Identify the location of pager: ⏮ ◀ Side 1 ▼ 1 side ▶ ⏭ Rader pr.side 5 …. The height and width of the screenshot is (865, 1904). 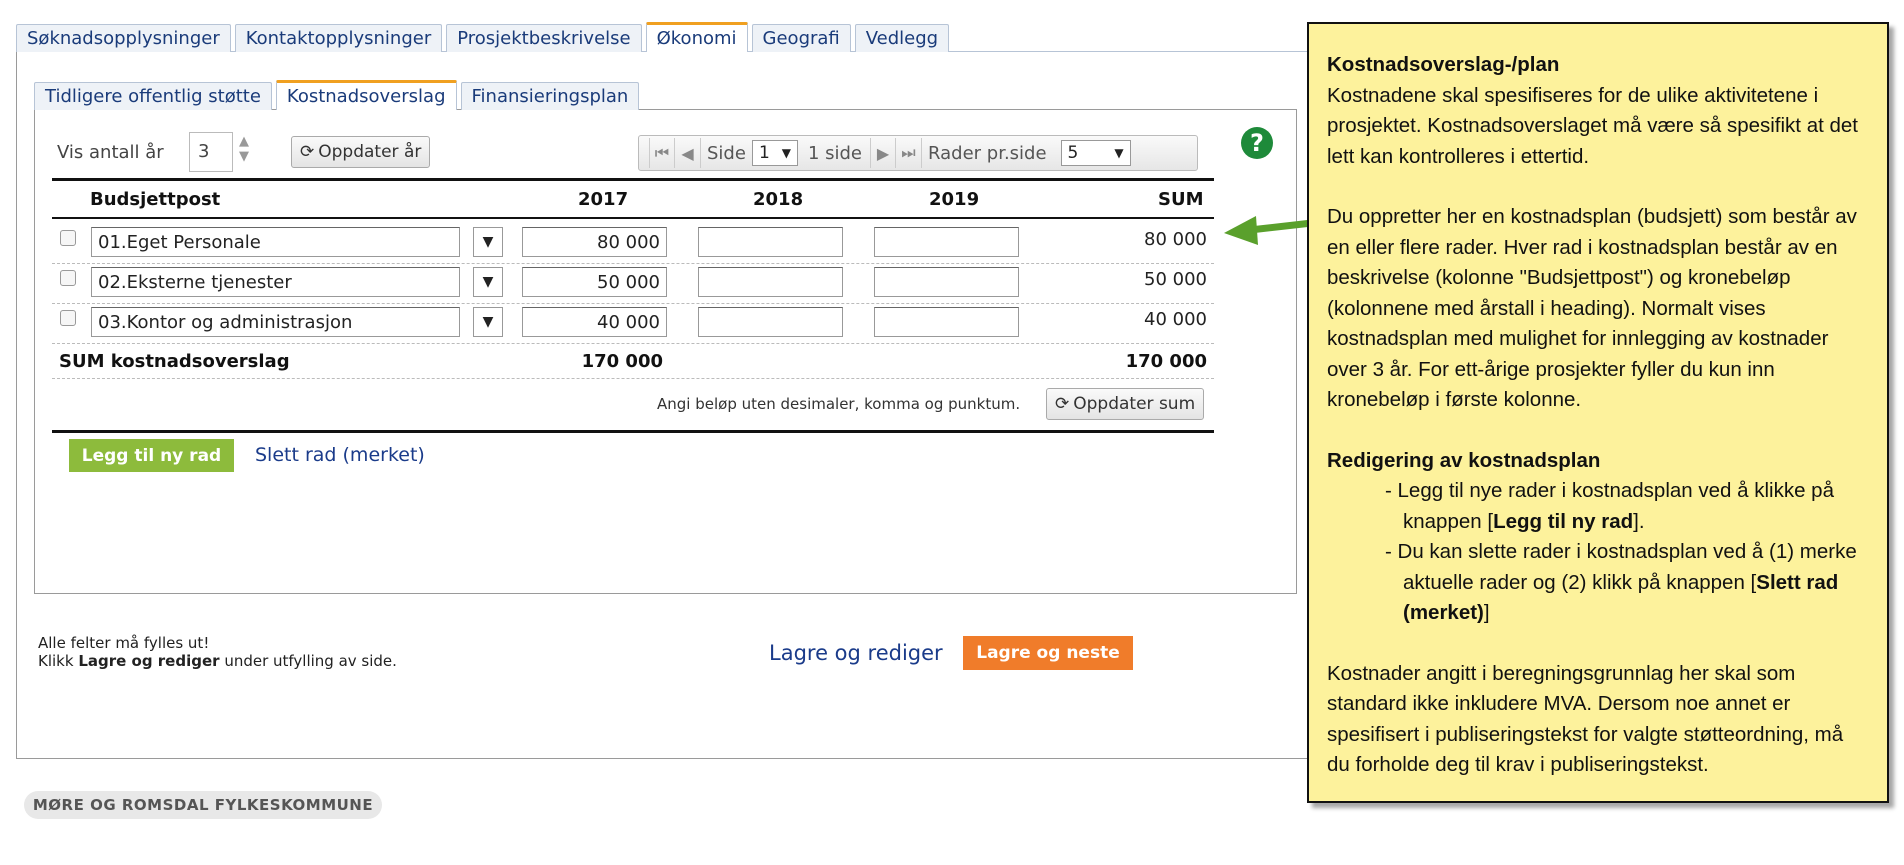
(918, 153).